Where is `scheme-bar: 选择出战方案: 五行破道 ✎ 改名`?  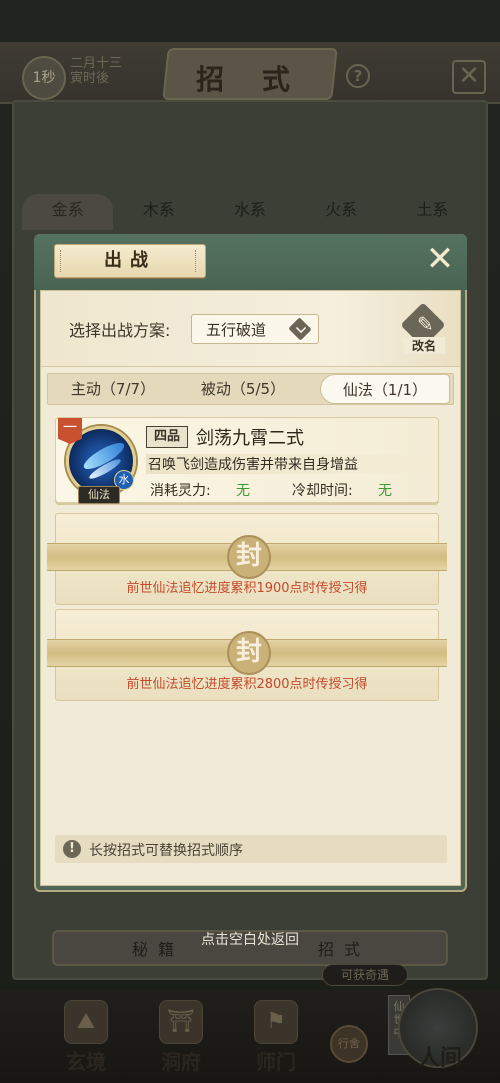
scheme-bar: 选择出战方案: 五行破道 ✎ 改名 is located at coordinates (250, 329).